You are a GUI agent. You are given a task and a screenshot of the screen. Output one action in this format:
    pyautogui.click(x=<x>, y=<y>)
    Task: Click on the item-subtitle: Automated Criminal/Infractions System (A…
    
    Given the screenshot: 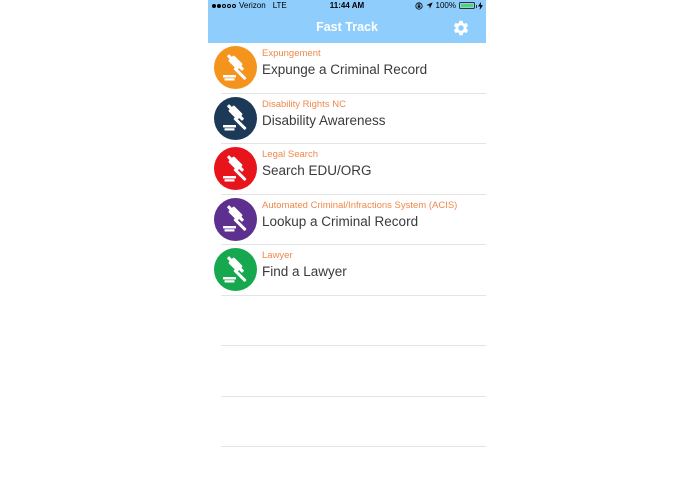 What is the action you would take?
    pyautogui.click(x=360, y=205)
    